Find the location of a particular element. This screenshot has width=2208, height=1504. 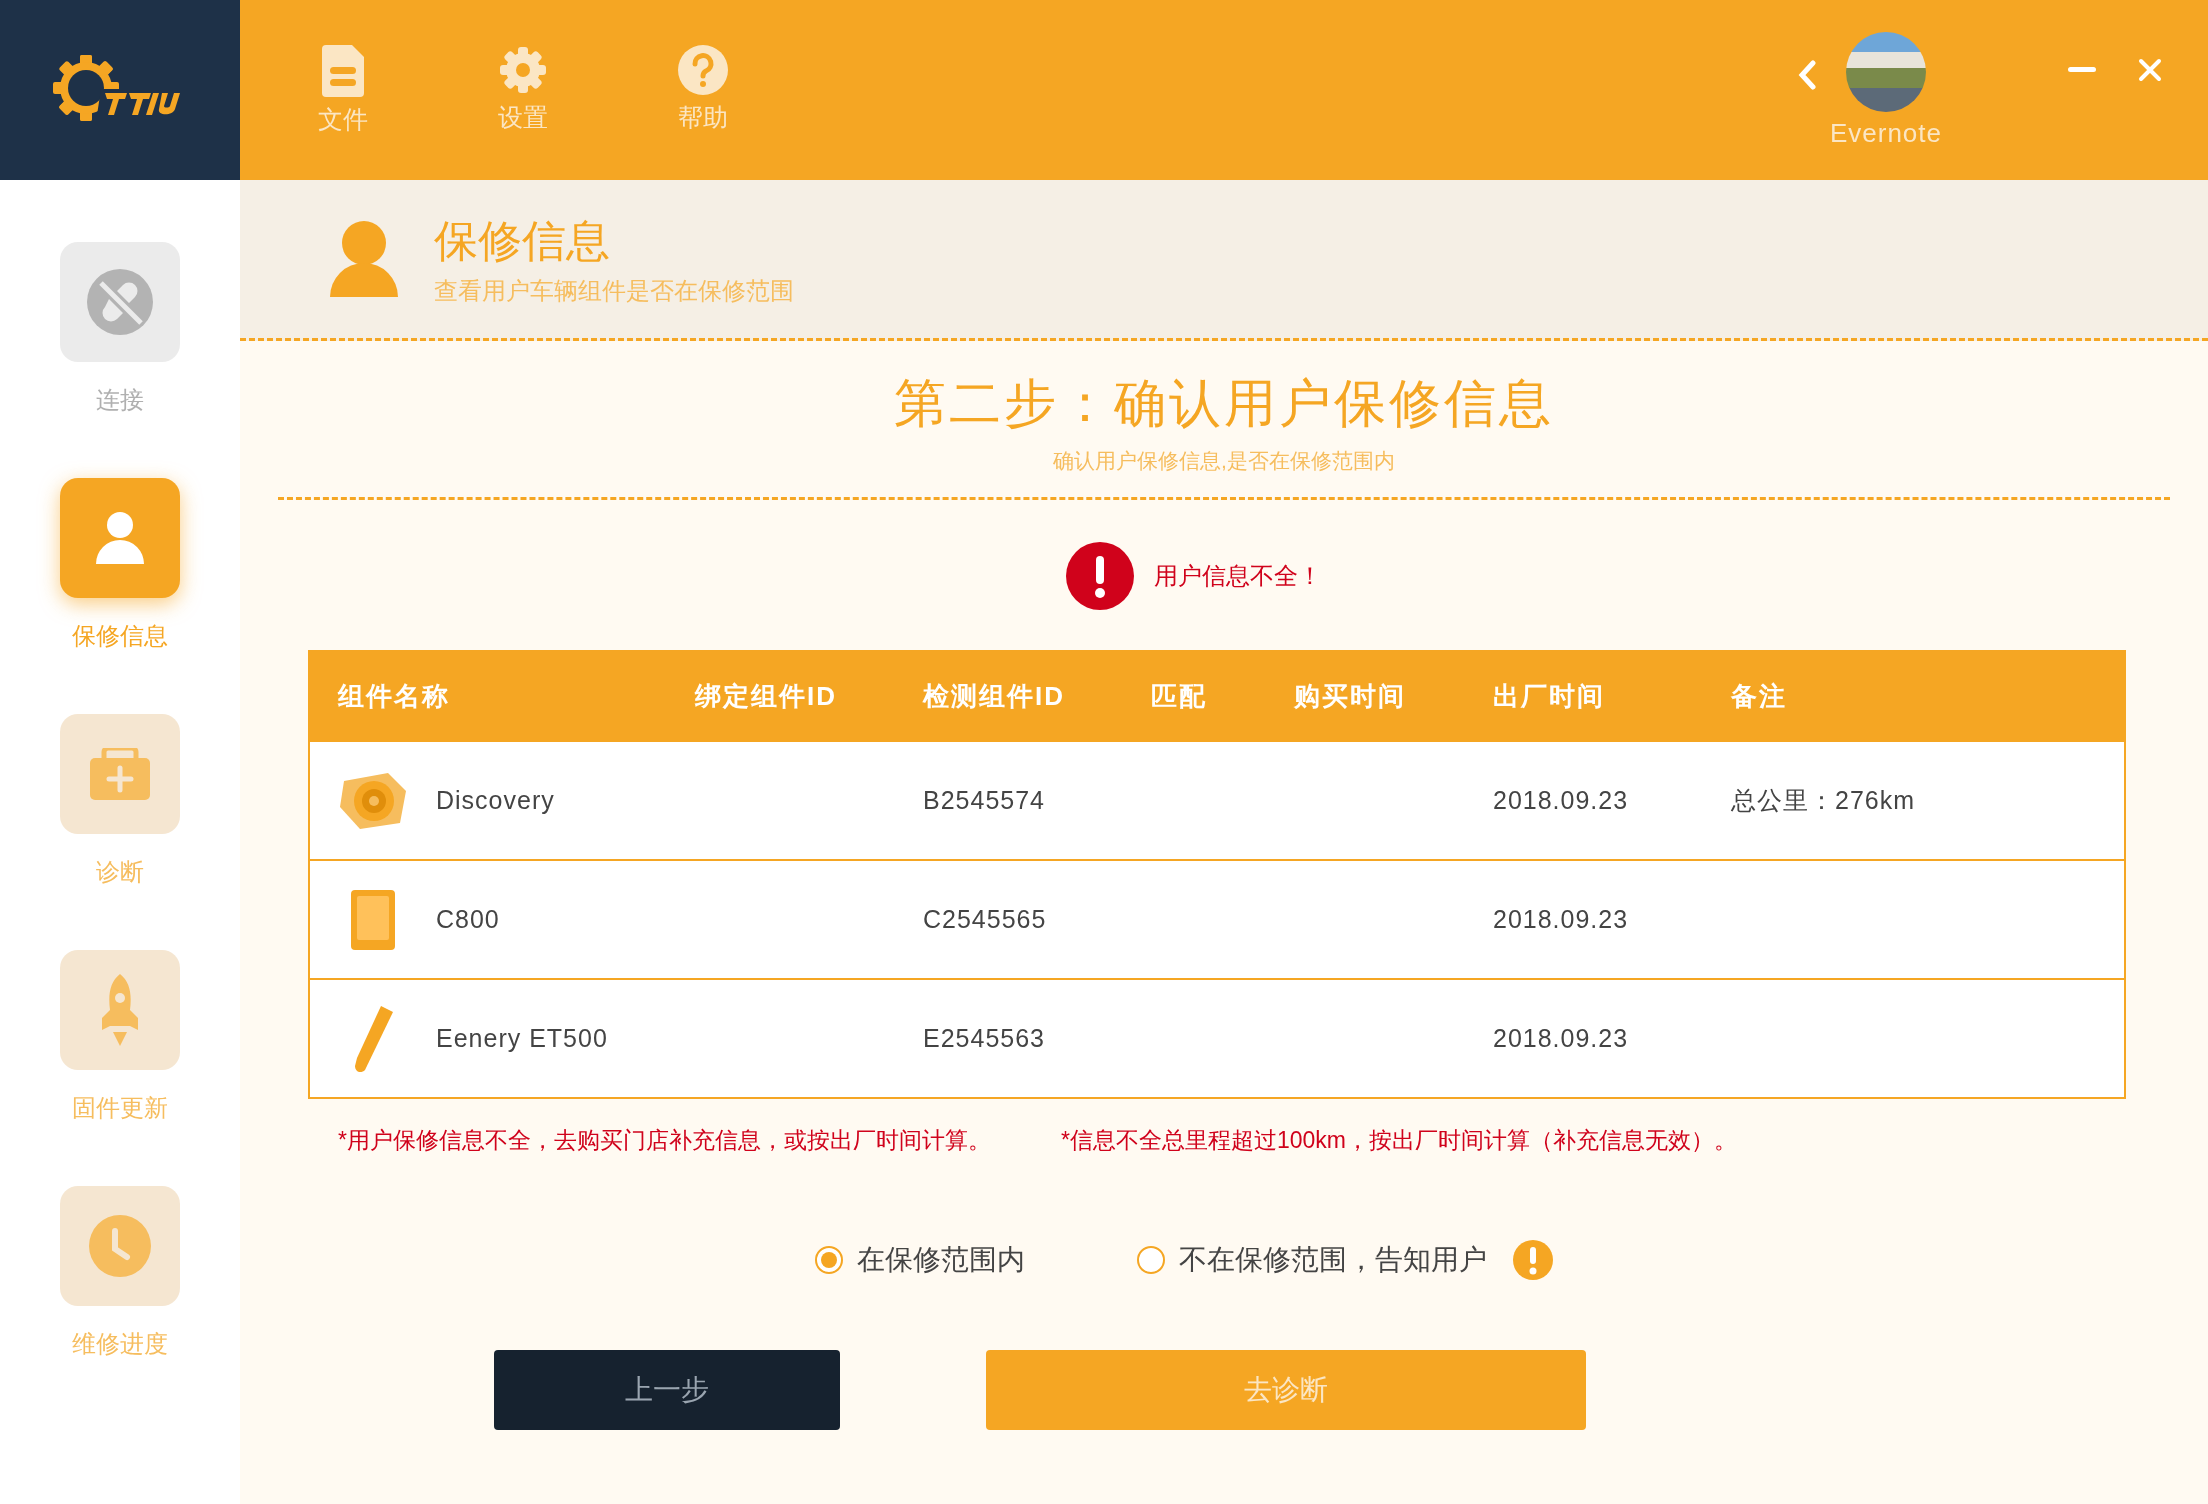

alert-icon is located at coordinates (1100, 576).